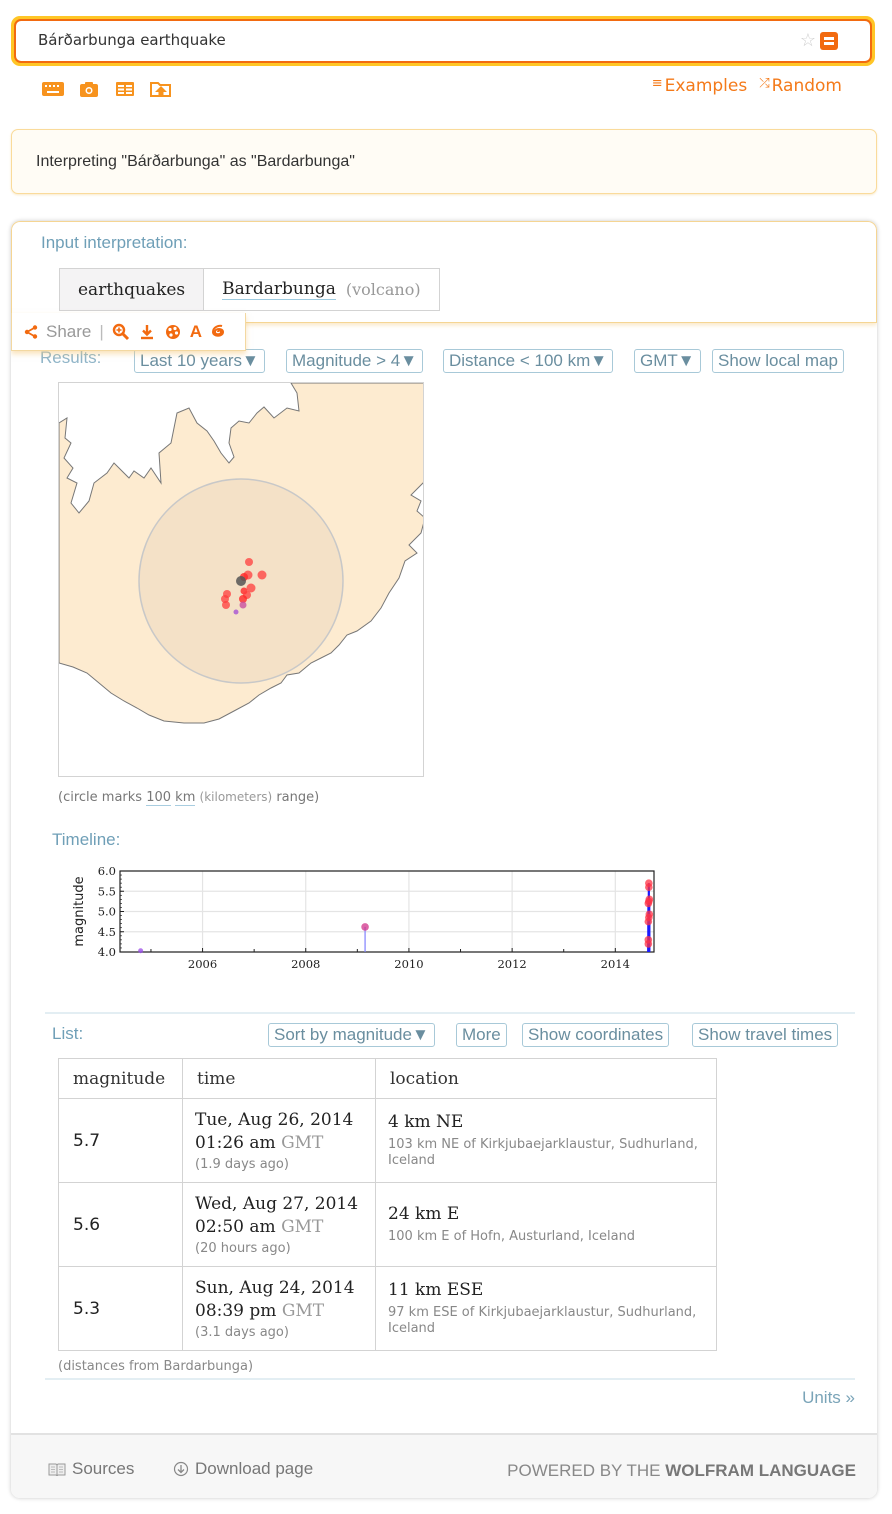  What do you see at coordinates (86, 839) in the screenshot?
I see `timeline-label: Timeline:` at bounding box center [86, 839].